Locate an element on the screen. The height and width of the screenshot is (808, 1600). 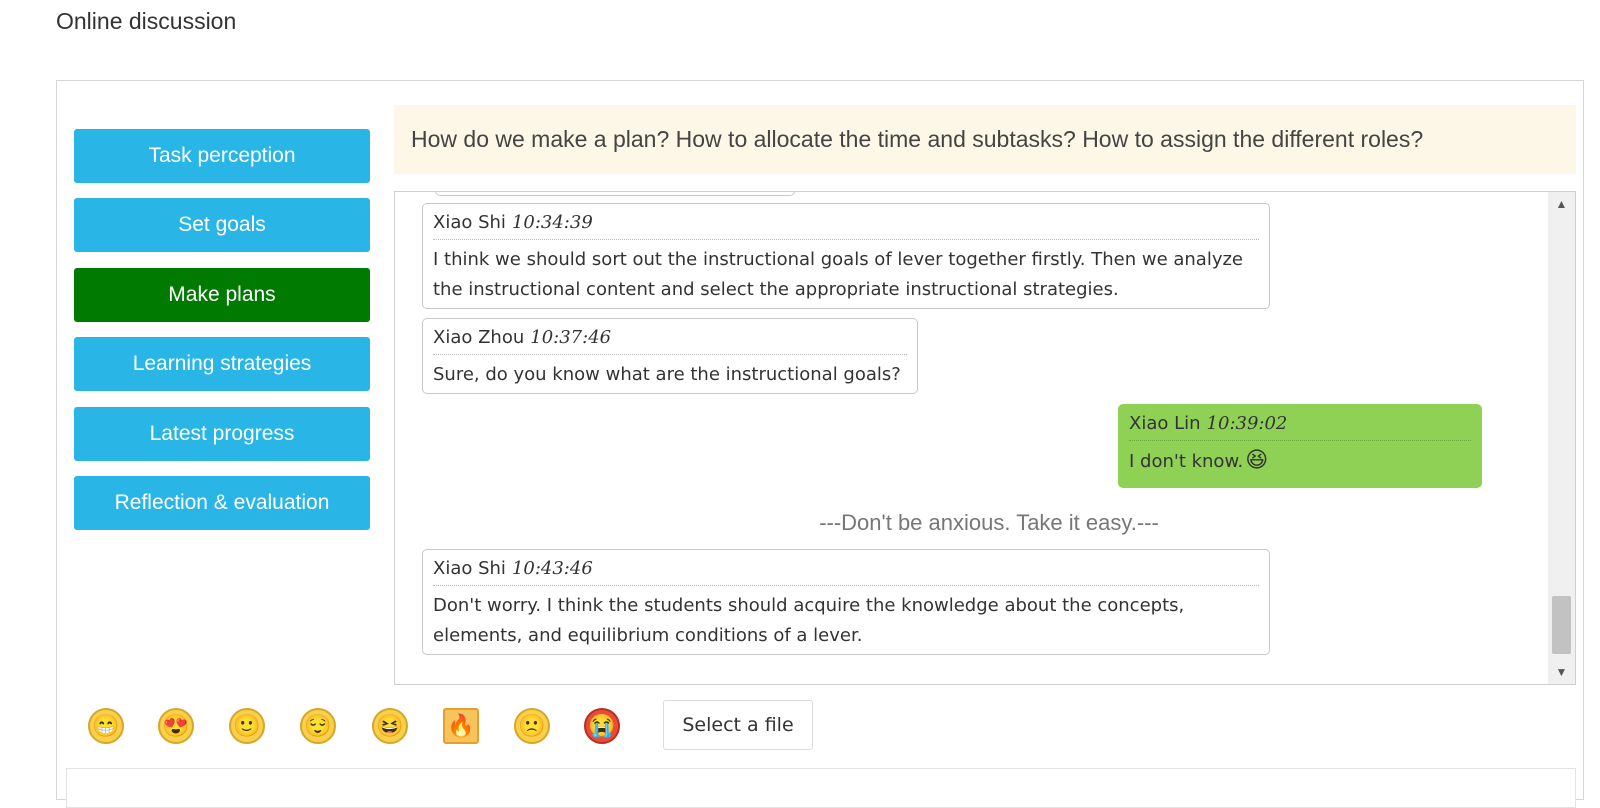
nav-reflection-evaluation-button: Reflection & evaluation is located at coordinates (222, 503).